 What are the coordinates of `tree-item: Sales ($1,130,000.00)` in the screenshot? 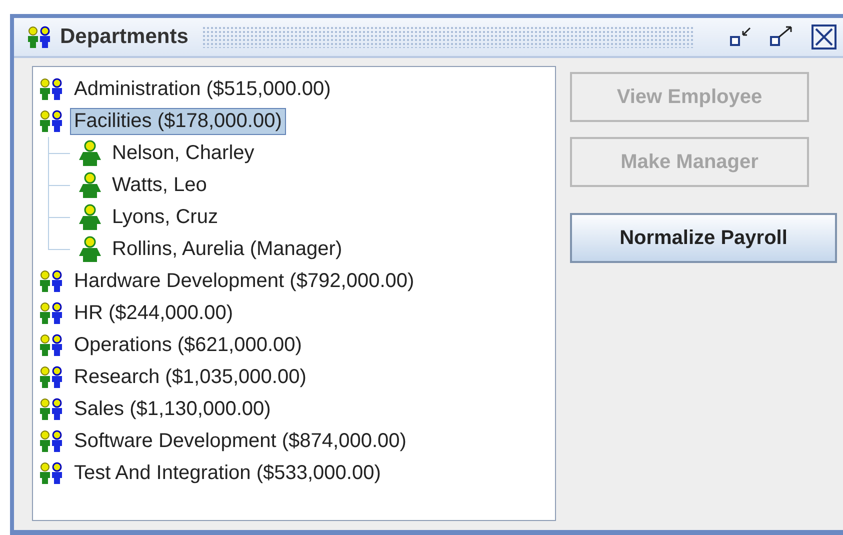 It's located at (172, 409).